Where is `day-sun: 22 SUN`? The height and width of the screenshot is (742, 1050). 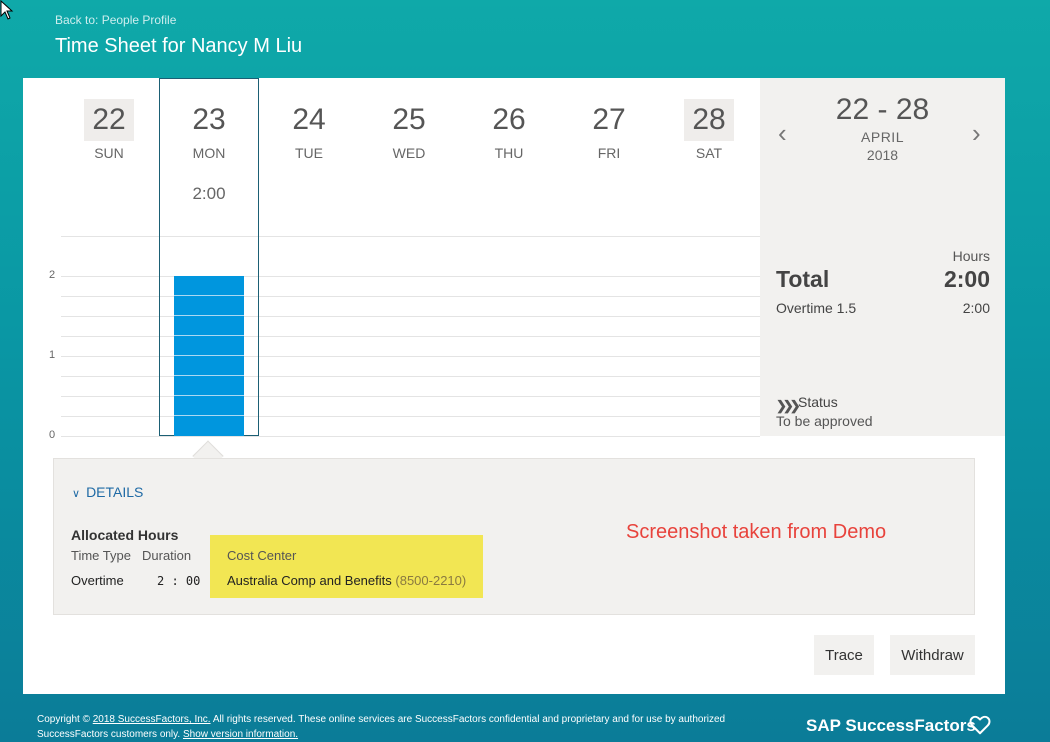 day-sun: 22 SUN is located at coordinates (109, 257).